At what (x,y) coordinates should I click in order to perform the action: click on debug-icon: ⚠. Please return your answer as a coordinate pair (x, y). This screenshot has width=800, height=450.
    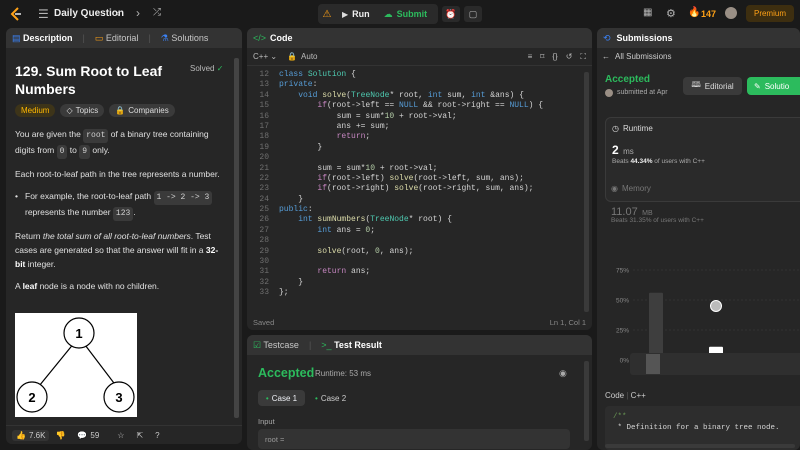
    Looking at the image, I should click on (327, 14).